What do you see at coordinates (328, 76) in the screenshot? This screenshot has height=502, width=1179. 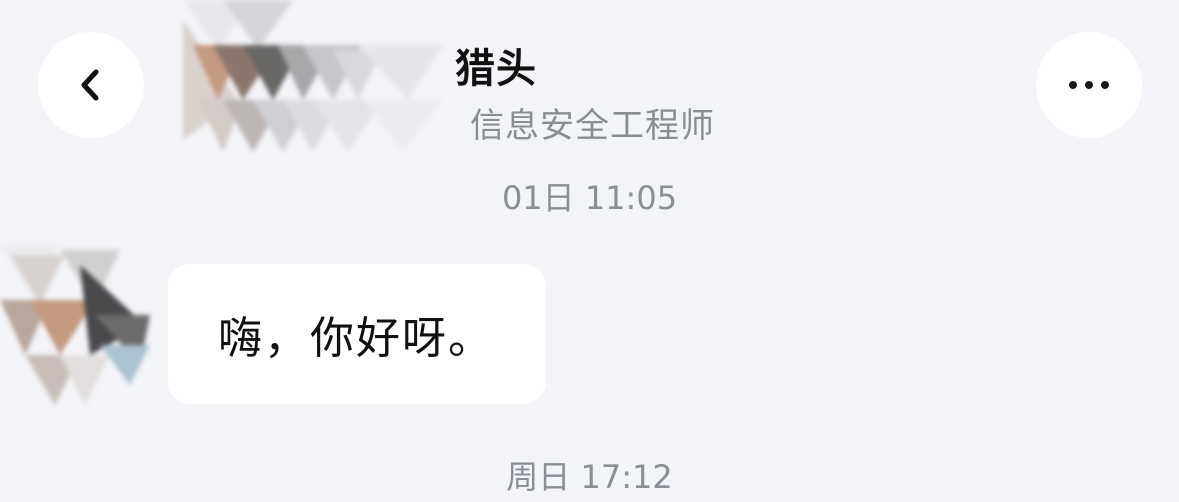 I see `contact-avatar` at bounding box center [328, 76].